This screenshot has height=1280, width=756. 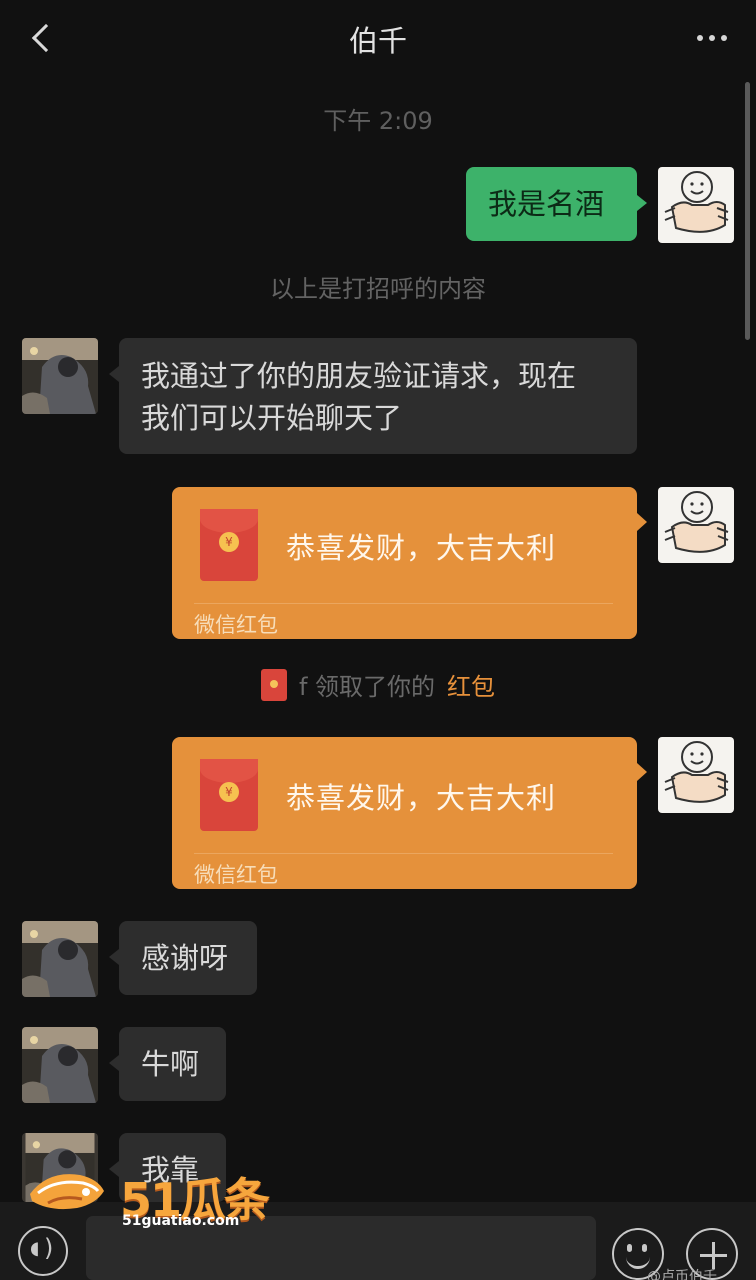 I want to click on message-input, so click(x=341, y=1248).